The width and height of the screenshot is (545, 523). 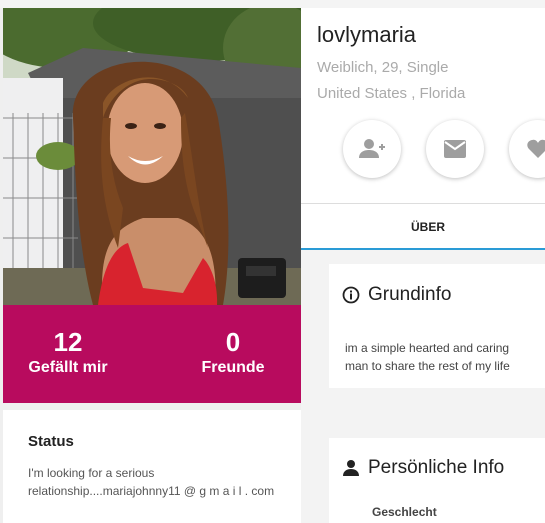 What do you see at coordinates (51, 441) in the screenshot?
I see `status-title: Status` at bounding box center [51, 441].